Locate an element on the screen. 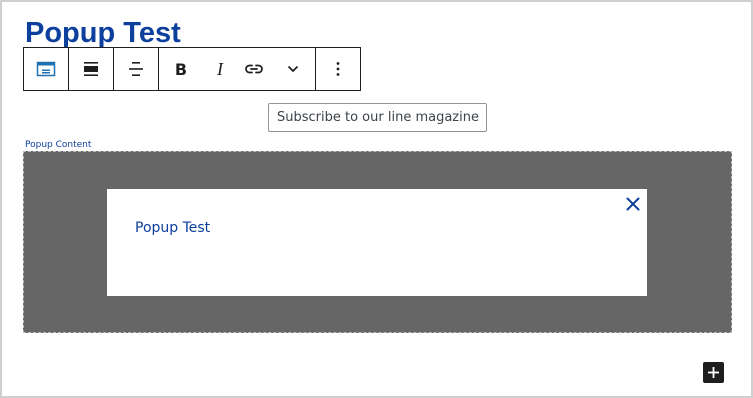 Image resolution: width=753 pixels, height=398 pixels. subscribe-text-value: Subscribe to our line magazine is located at coordinates (378, 117).